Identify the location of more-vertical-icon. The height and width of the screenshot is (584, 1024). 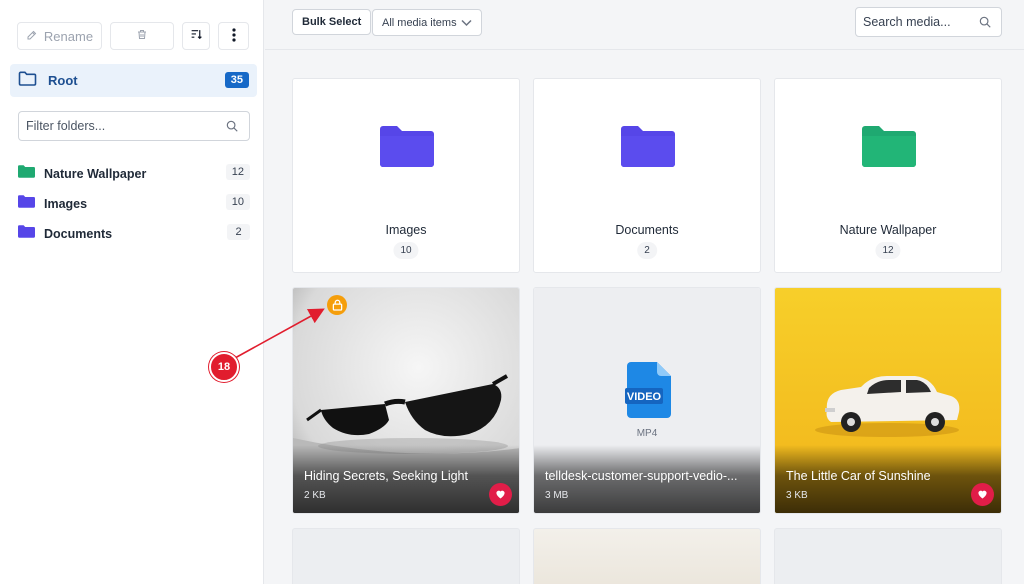
(233, 36).